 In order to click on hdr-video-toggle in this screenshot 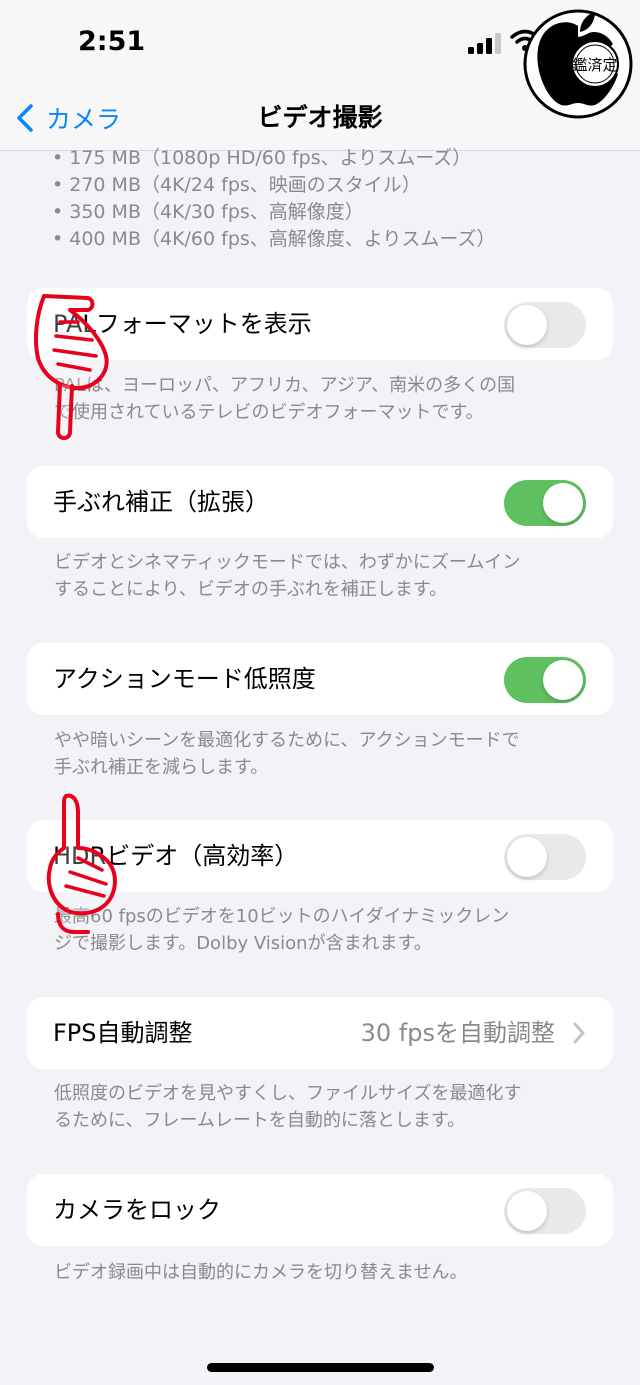, I will do `click(545, 857)`.